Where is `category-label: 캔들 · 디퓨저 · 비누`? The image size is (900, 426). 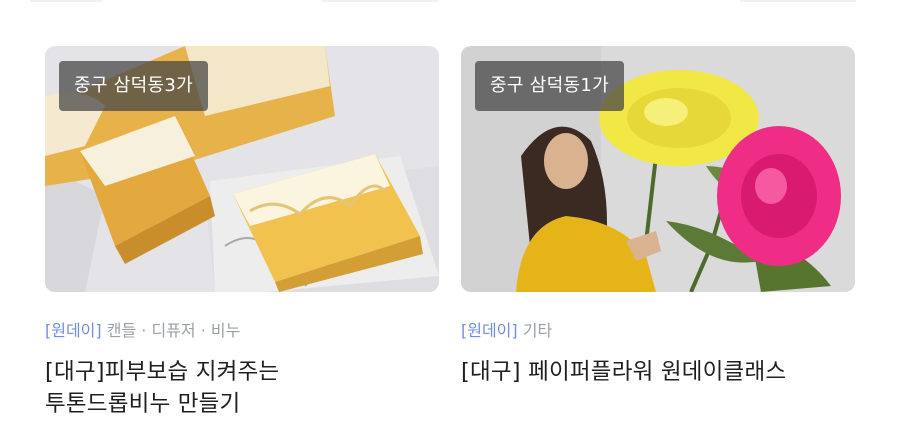 category-label: 캔들 · 디퓨저 · 비누 is located at coordinates (173, 330).